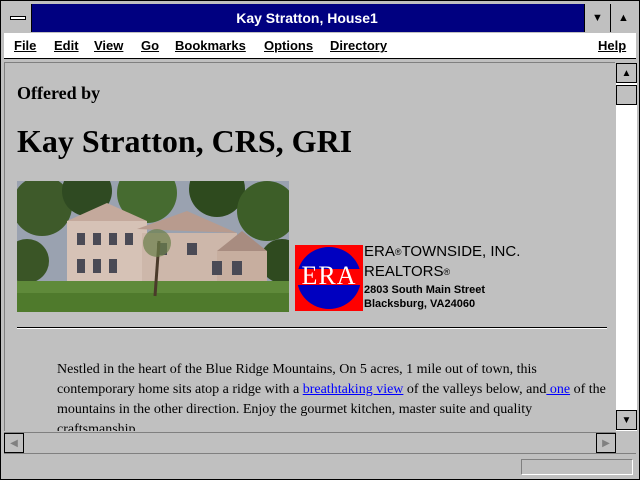  I want to click on title-bar: Kay Stratton, House1 ▼ ▲, so click(320, 18).